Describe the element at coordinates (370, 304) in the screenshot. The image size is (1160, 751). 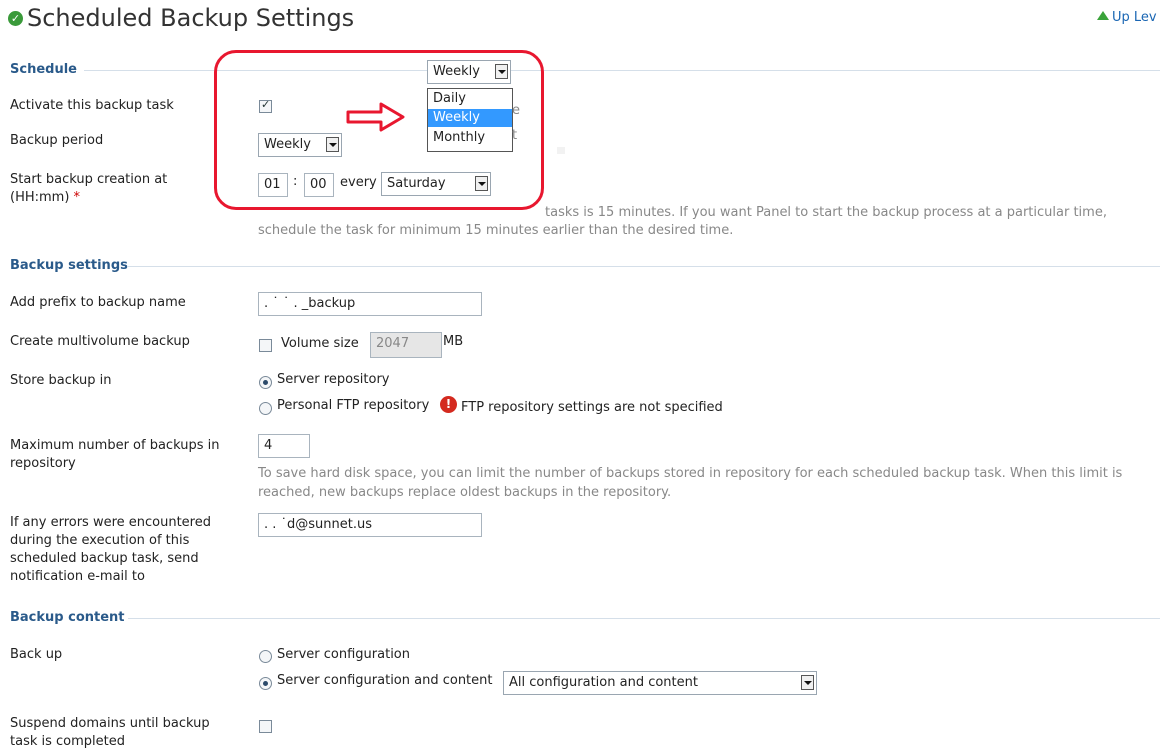
I see `prefix-input: . ˙ ˙ . _backup` at that location.